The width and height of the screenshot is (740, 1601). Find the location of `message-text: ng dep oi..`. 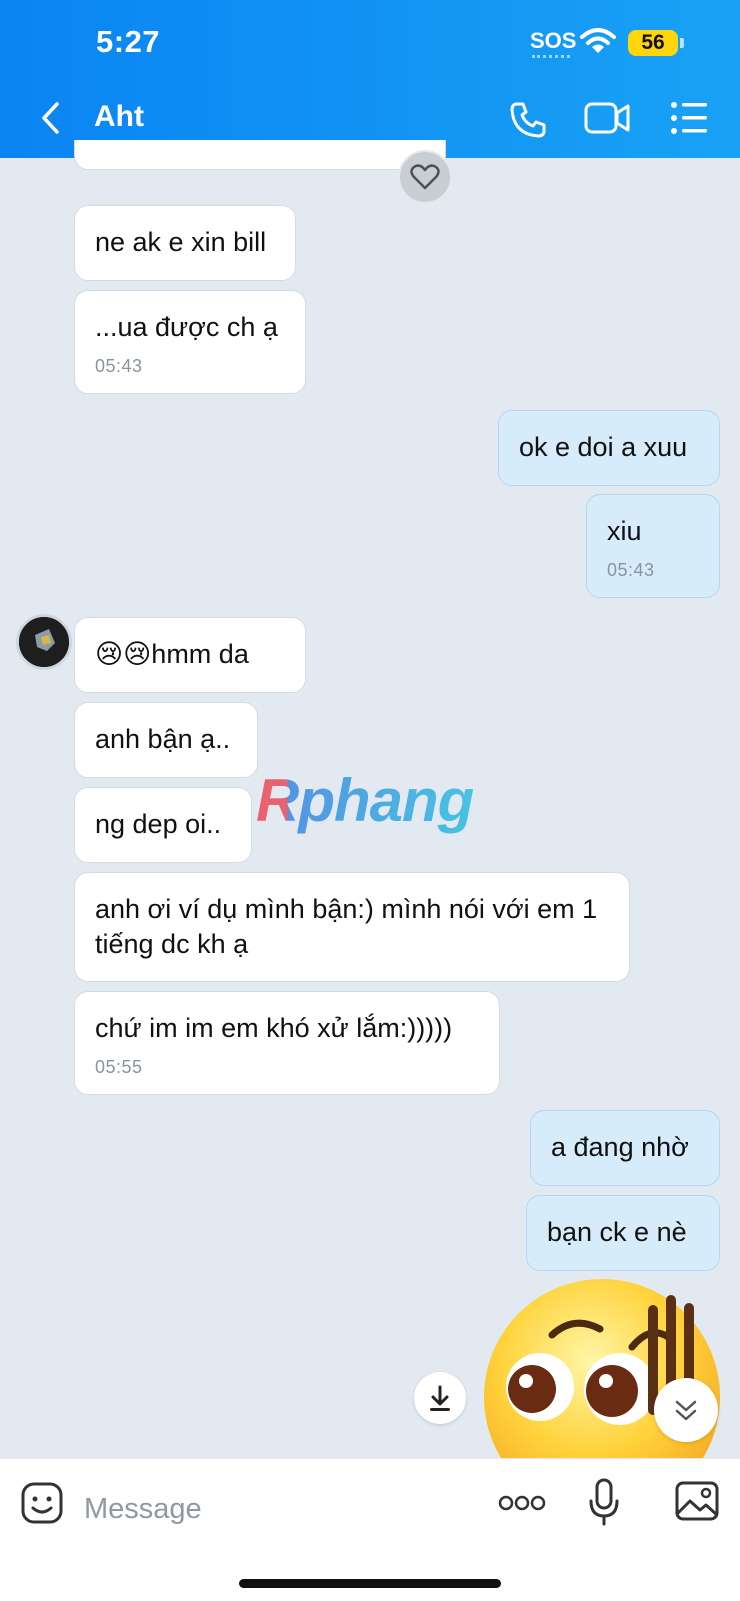

message-text: ng dep oi.. is located at coordinates (158, 824).